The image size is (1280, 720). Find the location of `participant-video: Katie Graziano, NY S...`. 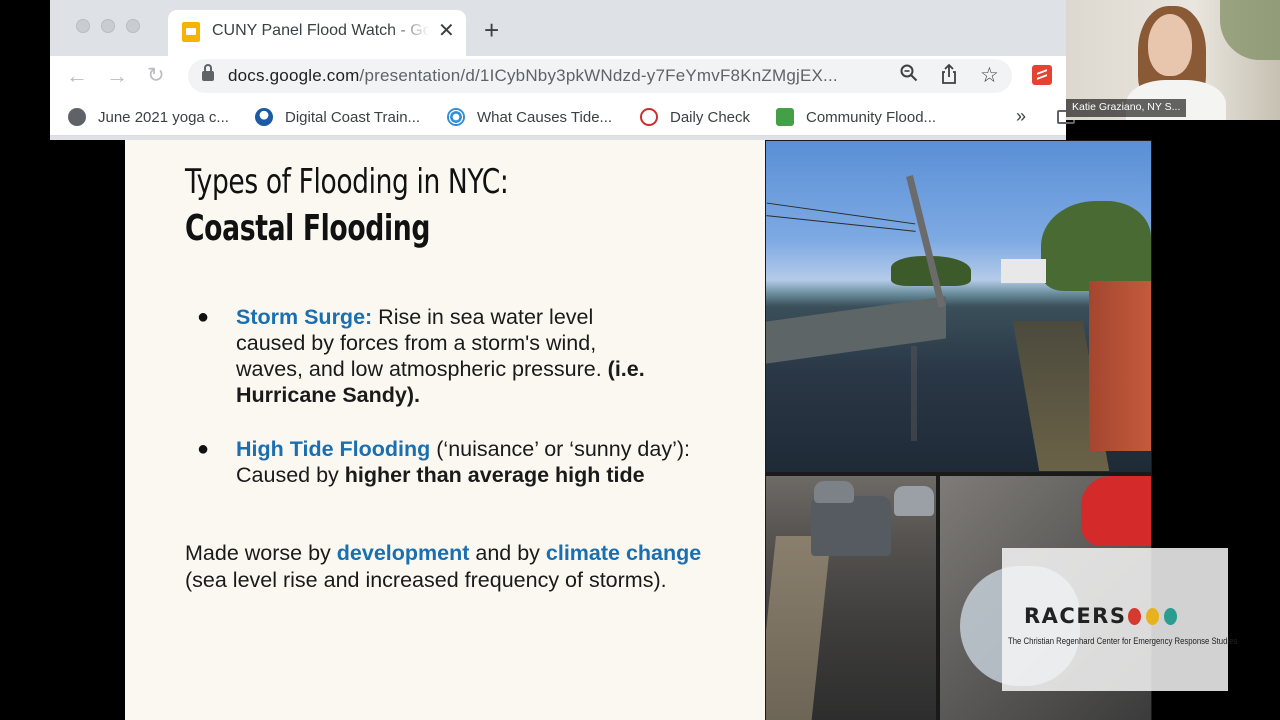

participant-video: Katie Graziano, NY S... is located at coordinates (1173, 60).